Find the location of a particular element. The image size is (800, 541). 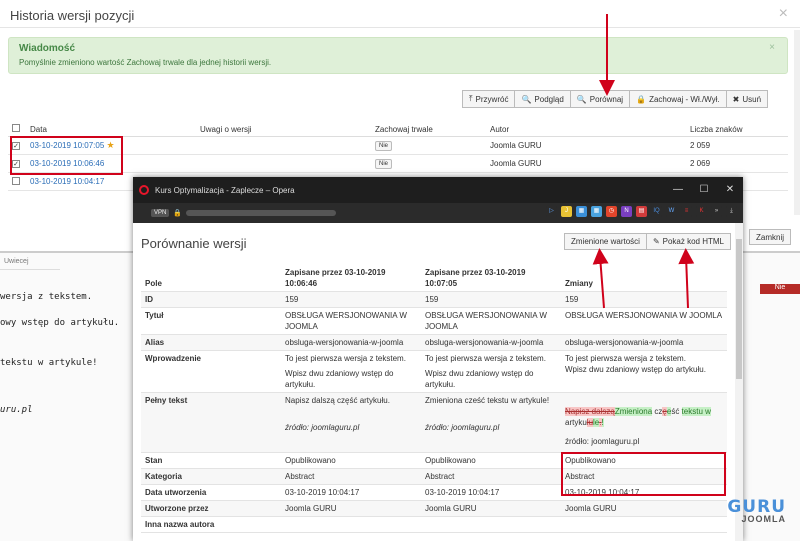

table-row: ID 159 159 159 is located at coordinates (434, 299).